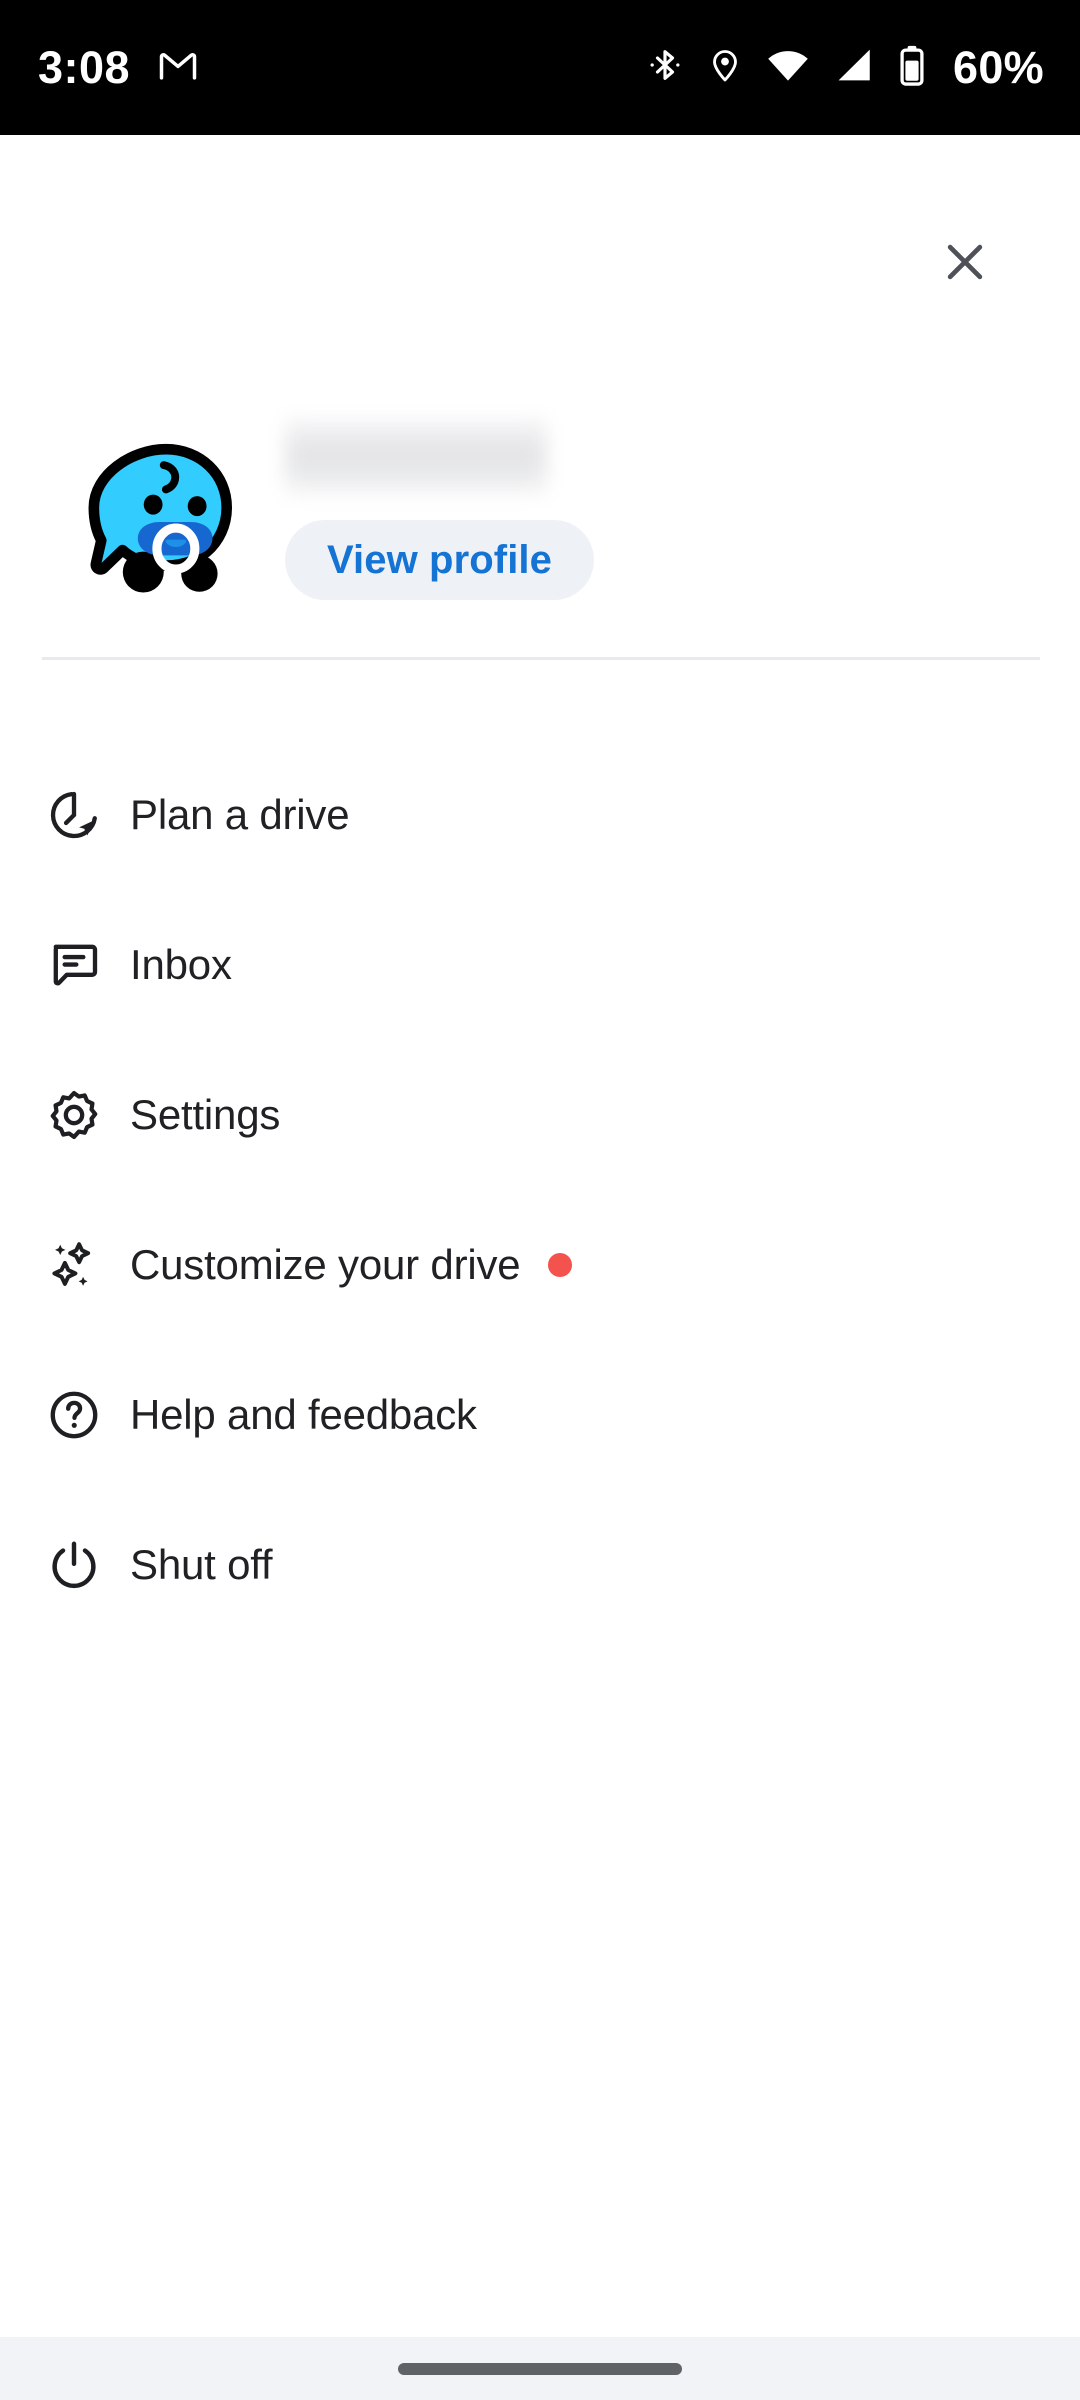 Image resolution: width=1080 pixels, height=2400 pixels. I want to click on status-bar-left: 3:08, so click(119, 67).